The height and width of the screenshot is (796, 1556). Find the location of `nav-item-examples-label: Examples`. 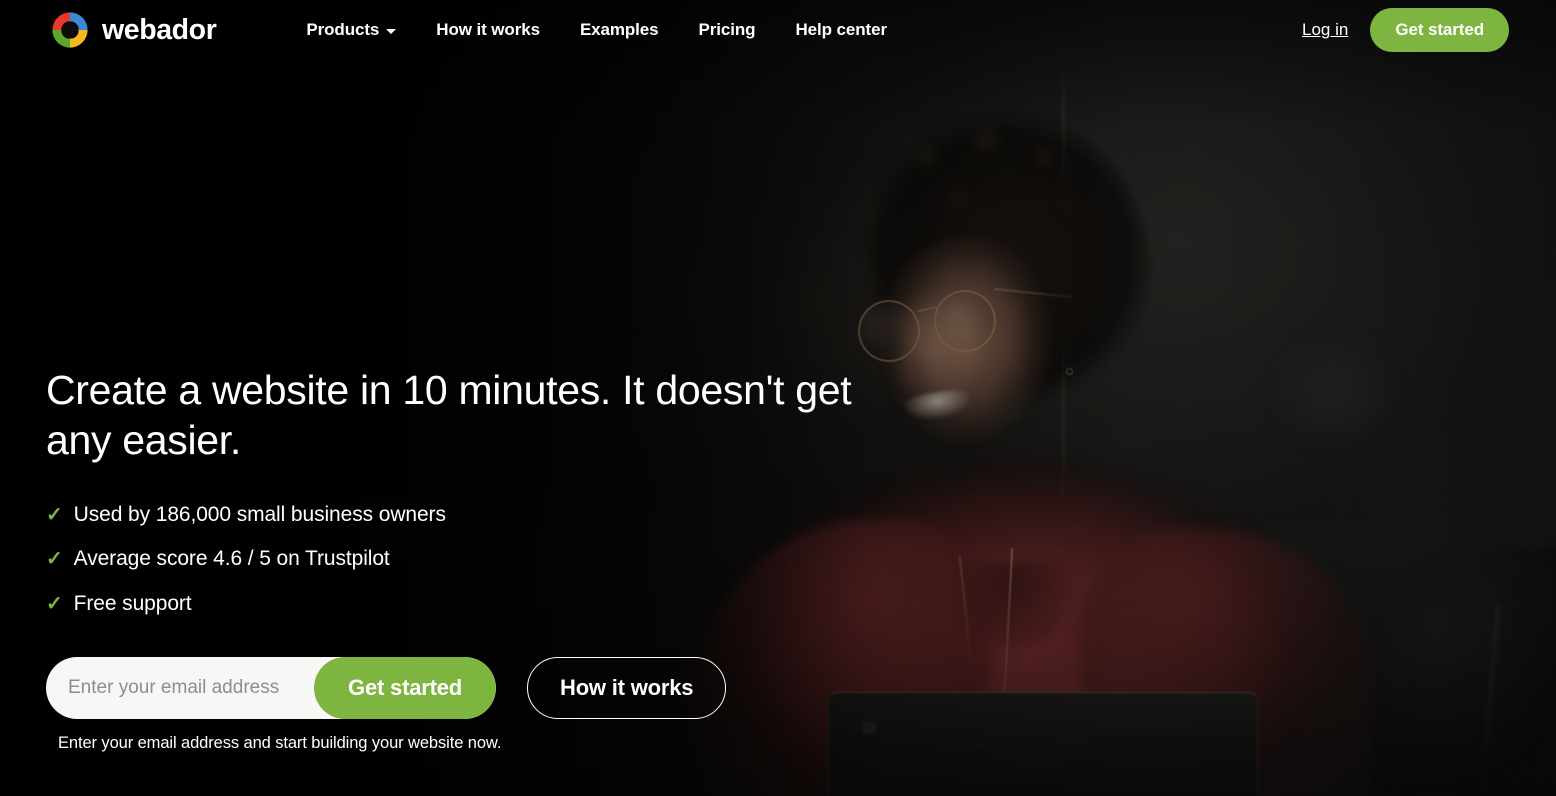

nav-item-examples-label: Examples is located at coordinates (619, 29).